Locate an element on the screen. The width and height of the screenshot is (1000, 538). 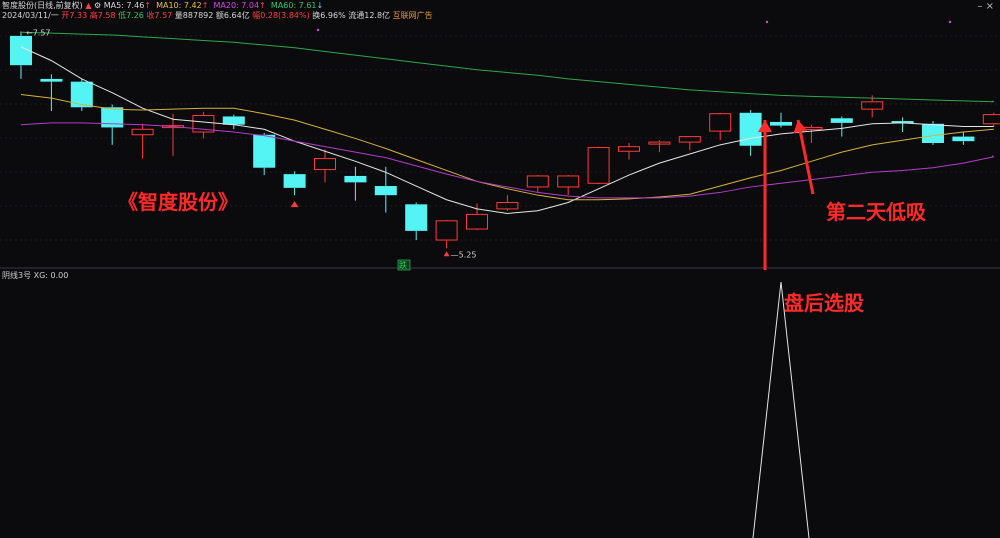
low-buy-annotation: 第二天低吸 is located at coordinates (876, 212).